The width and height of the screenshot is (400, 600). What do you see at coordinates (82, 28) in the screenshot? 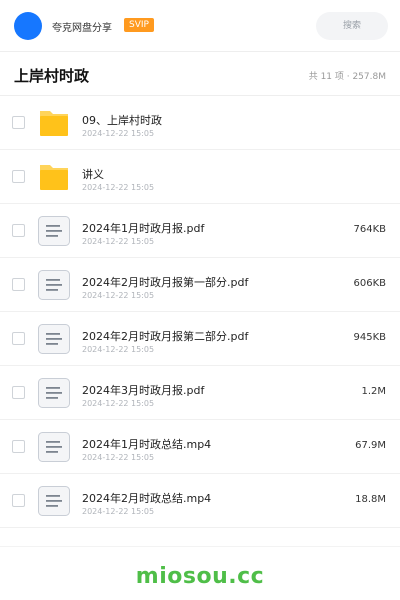
I see `username: 夸克网盘分享` at bounding box center [82, 28].